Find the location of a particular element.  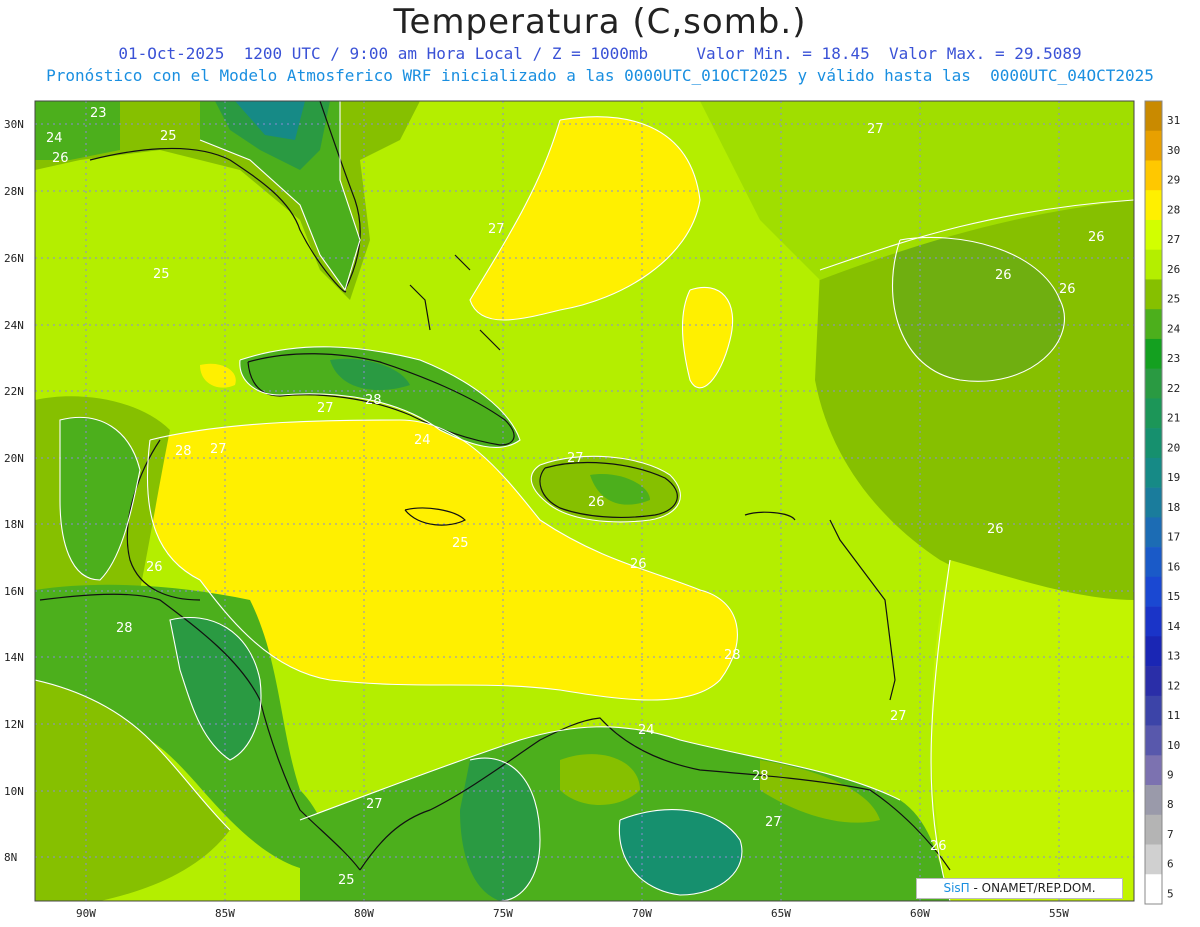

colorbar-label: 20 is located at coordinates (1173, 447).